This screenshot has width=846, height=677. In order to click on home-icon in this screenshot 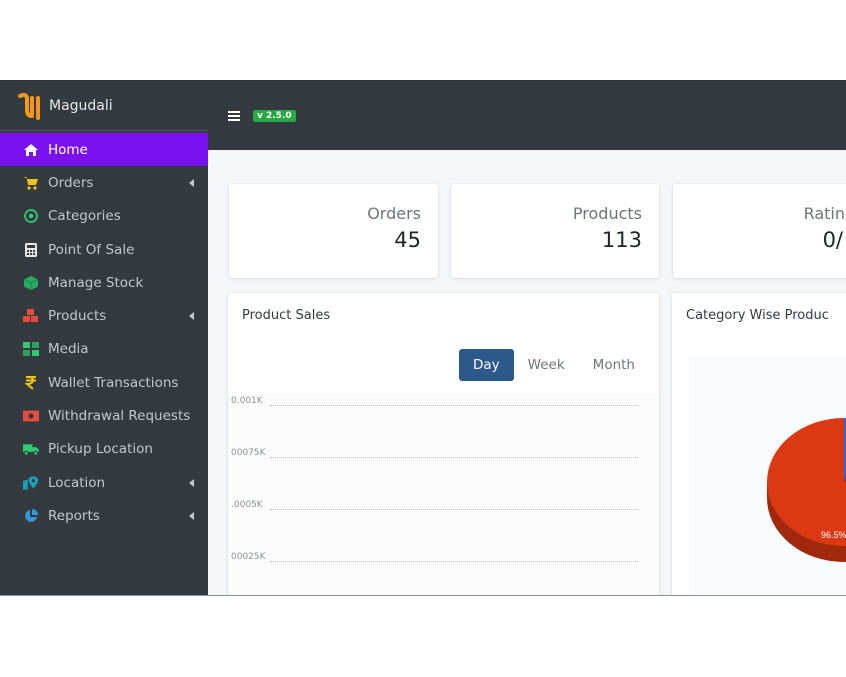, I will do `click(31, 150)`.